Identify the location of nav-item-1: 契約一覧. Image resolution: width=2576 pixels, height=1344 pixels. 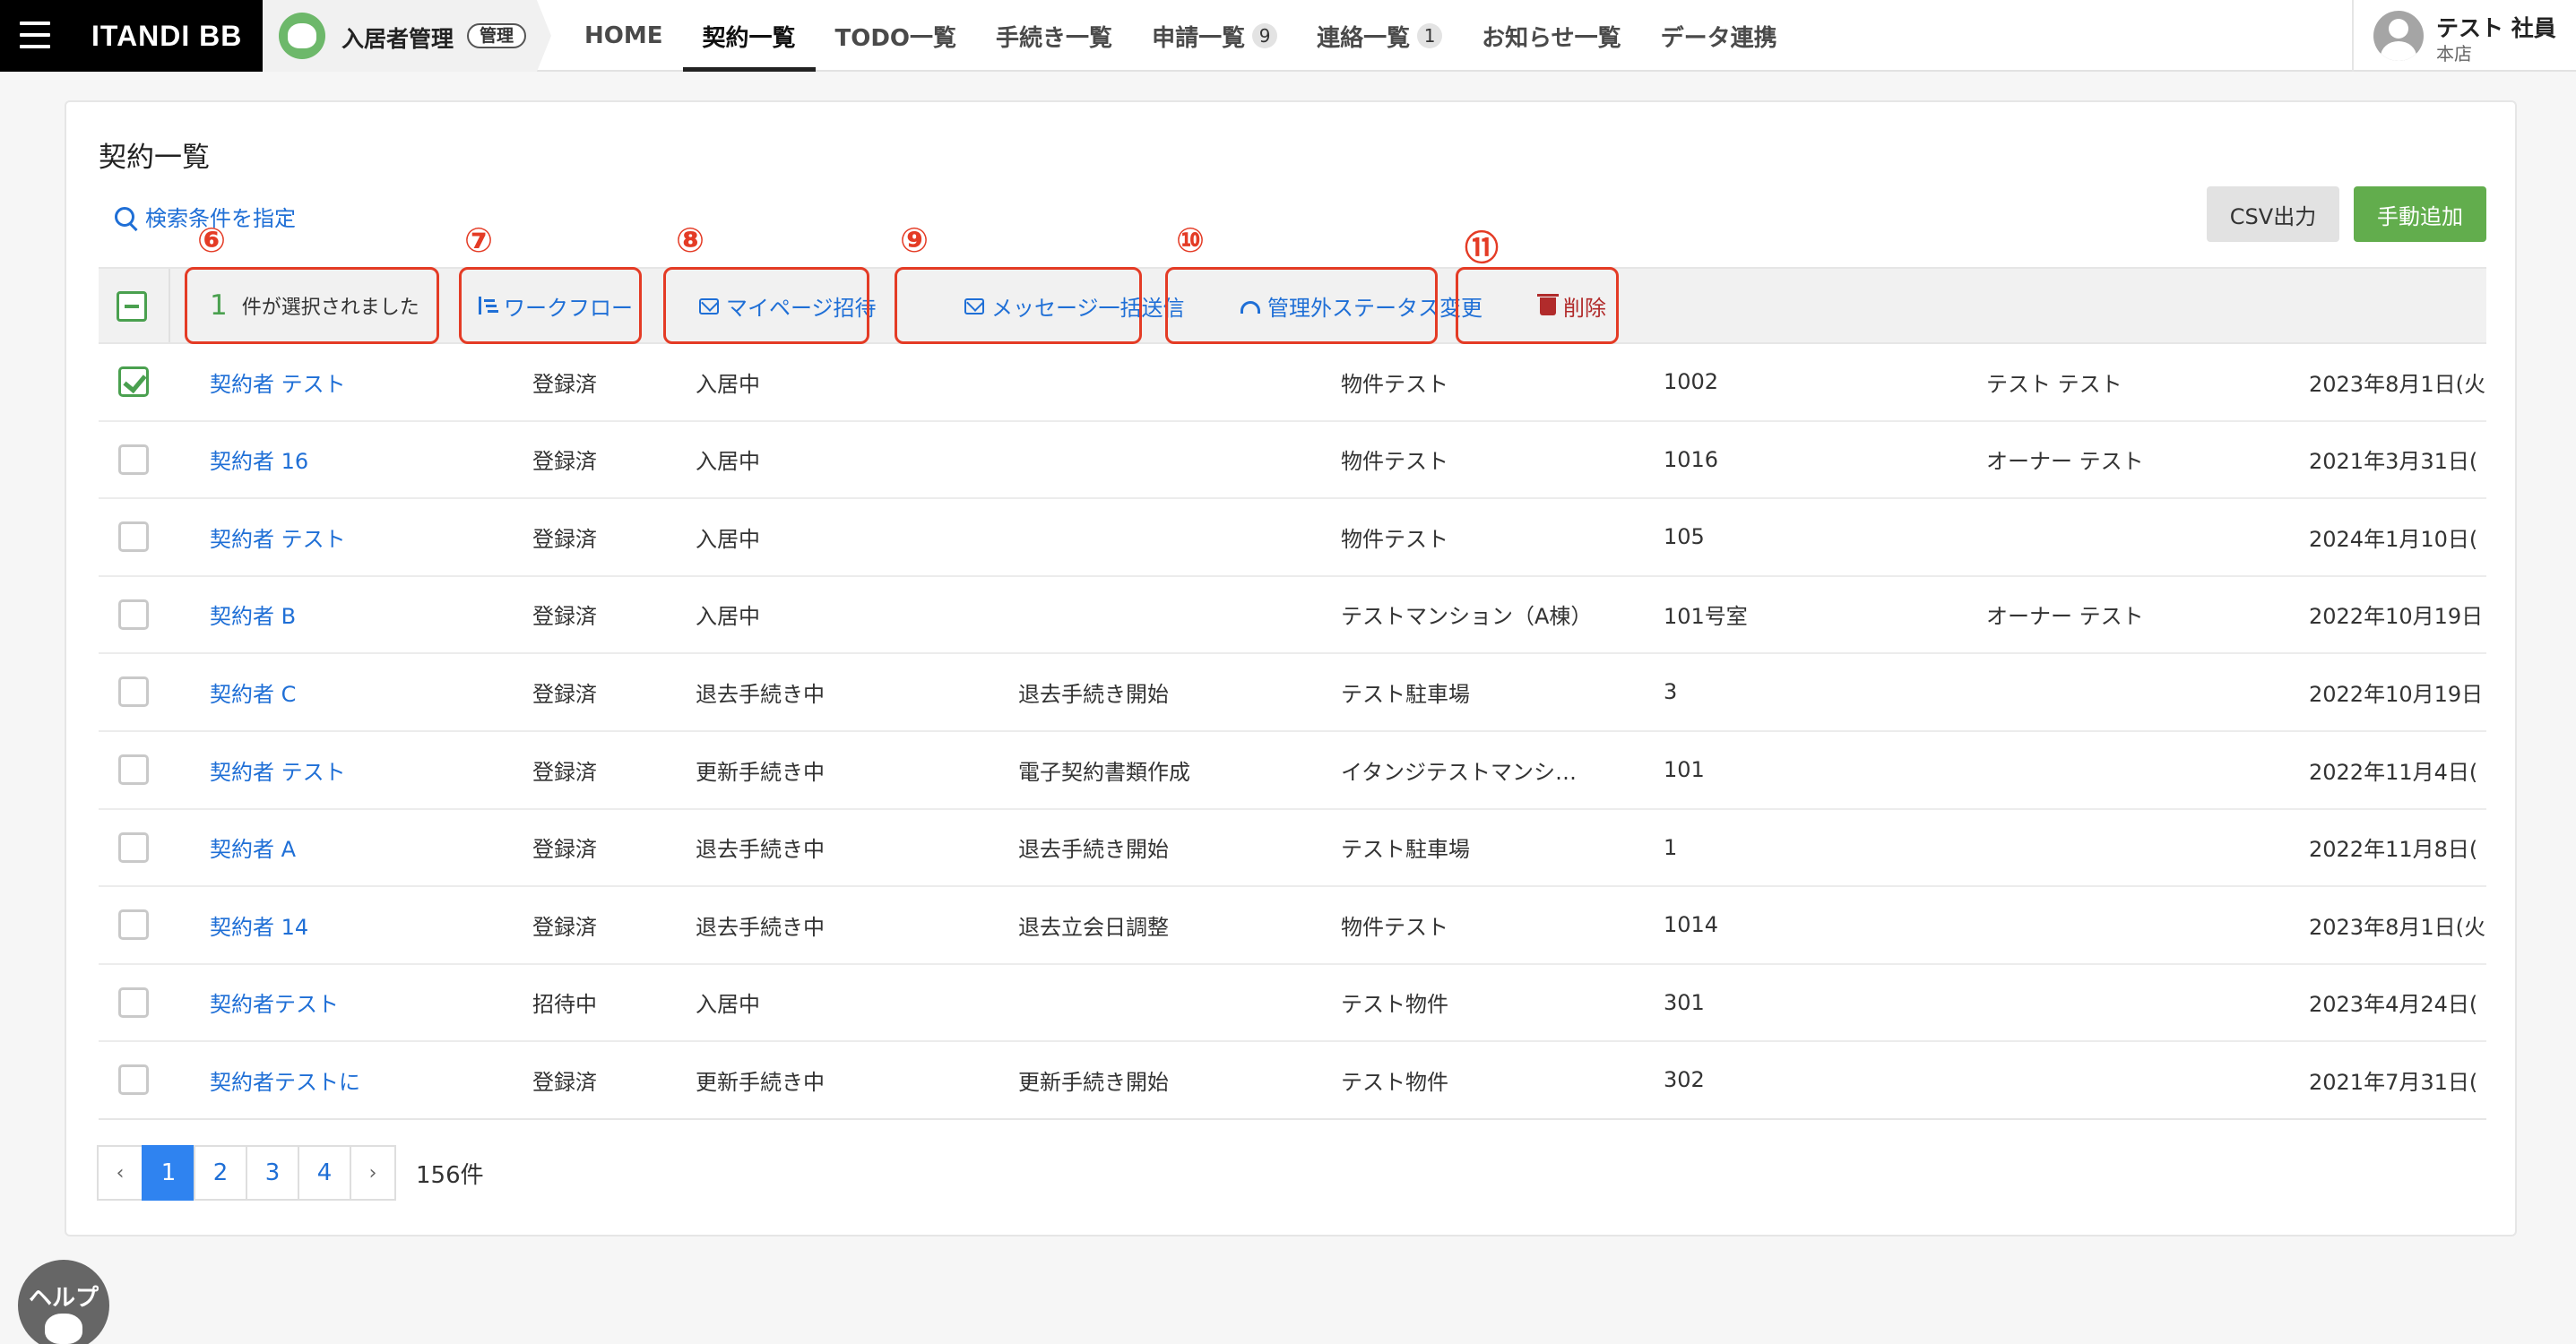
(749, 36).